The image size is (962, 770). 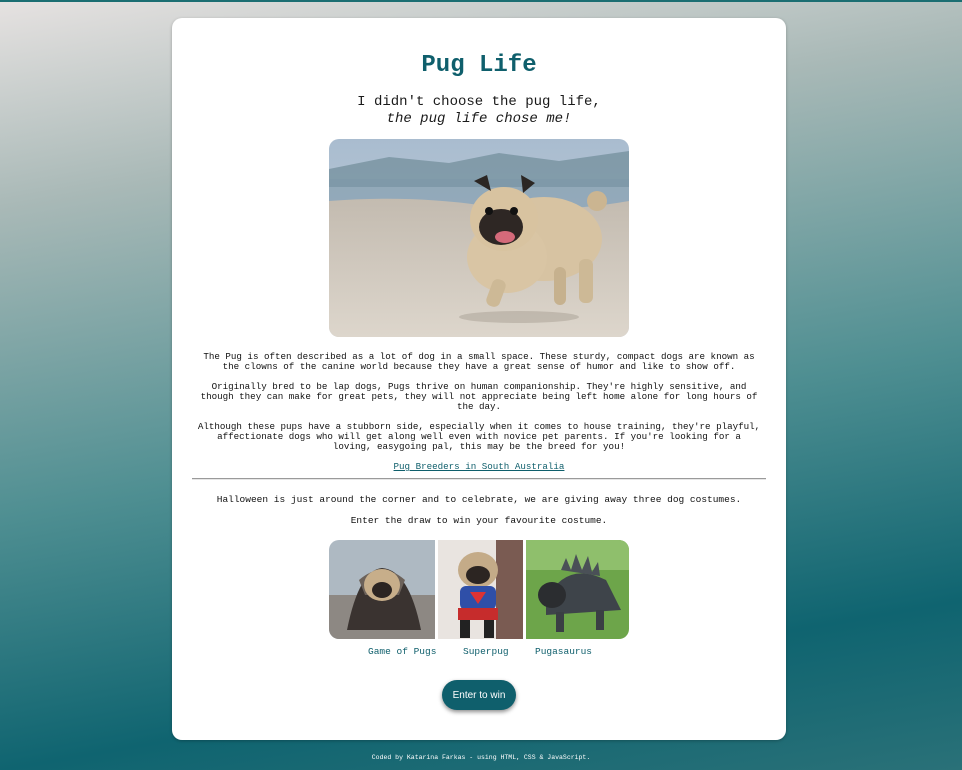 What do you see at coordinates (479, 119) in the screenshot?
I see `quote-line-2: the pug life chose me!` at bounding box center [479, 119].